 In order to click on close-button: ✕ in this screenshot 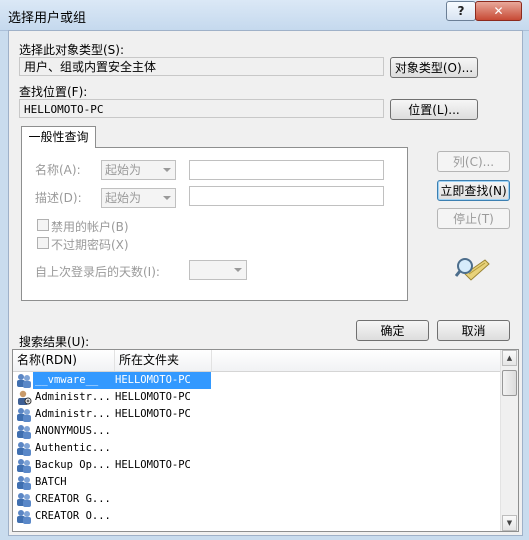, I will do `click(498, 11)`.